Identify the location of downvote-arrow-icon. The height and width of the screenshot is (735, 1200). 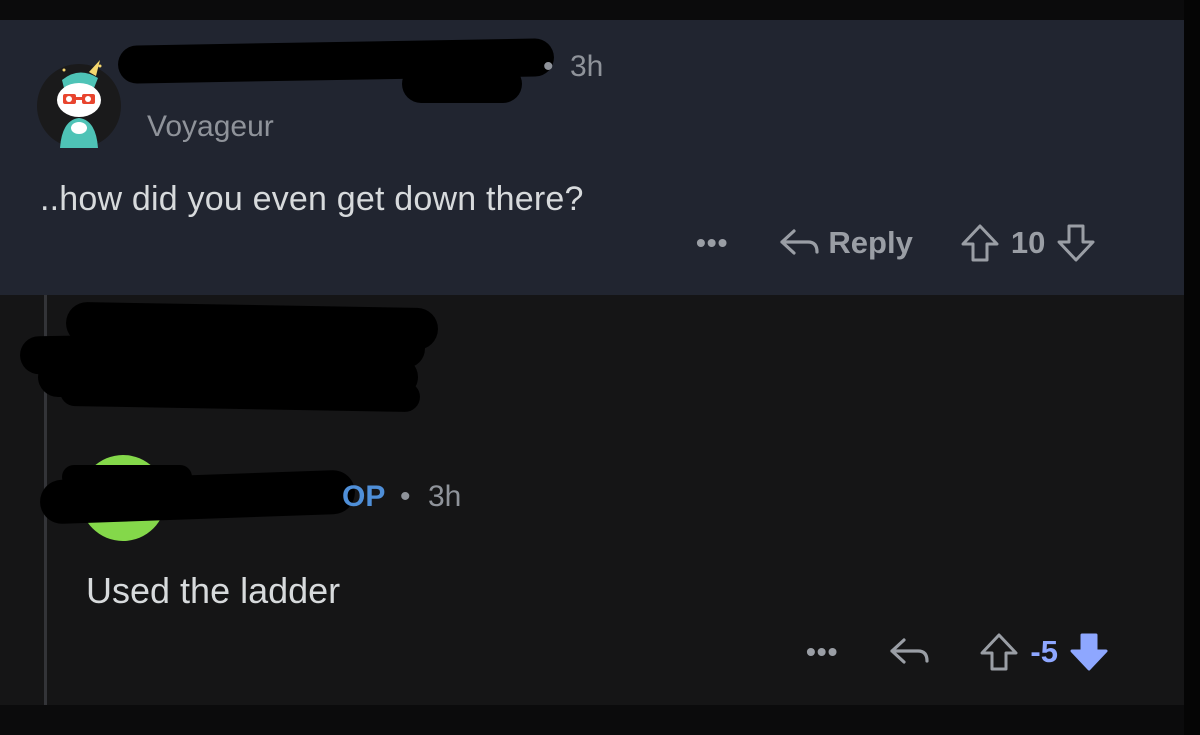
(1076, 243).